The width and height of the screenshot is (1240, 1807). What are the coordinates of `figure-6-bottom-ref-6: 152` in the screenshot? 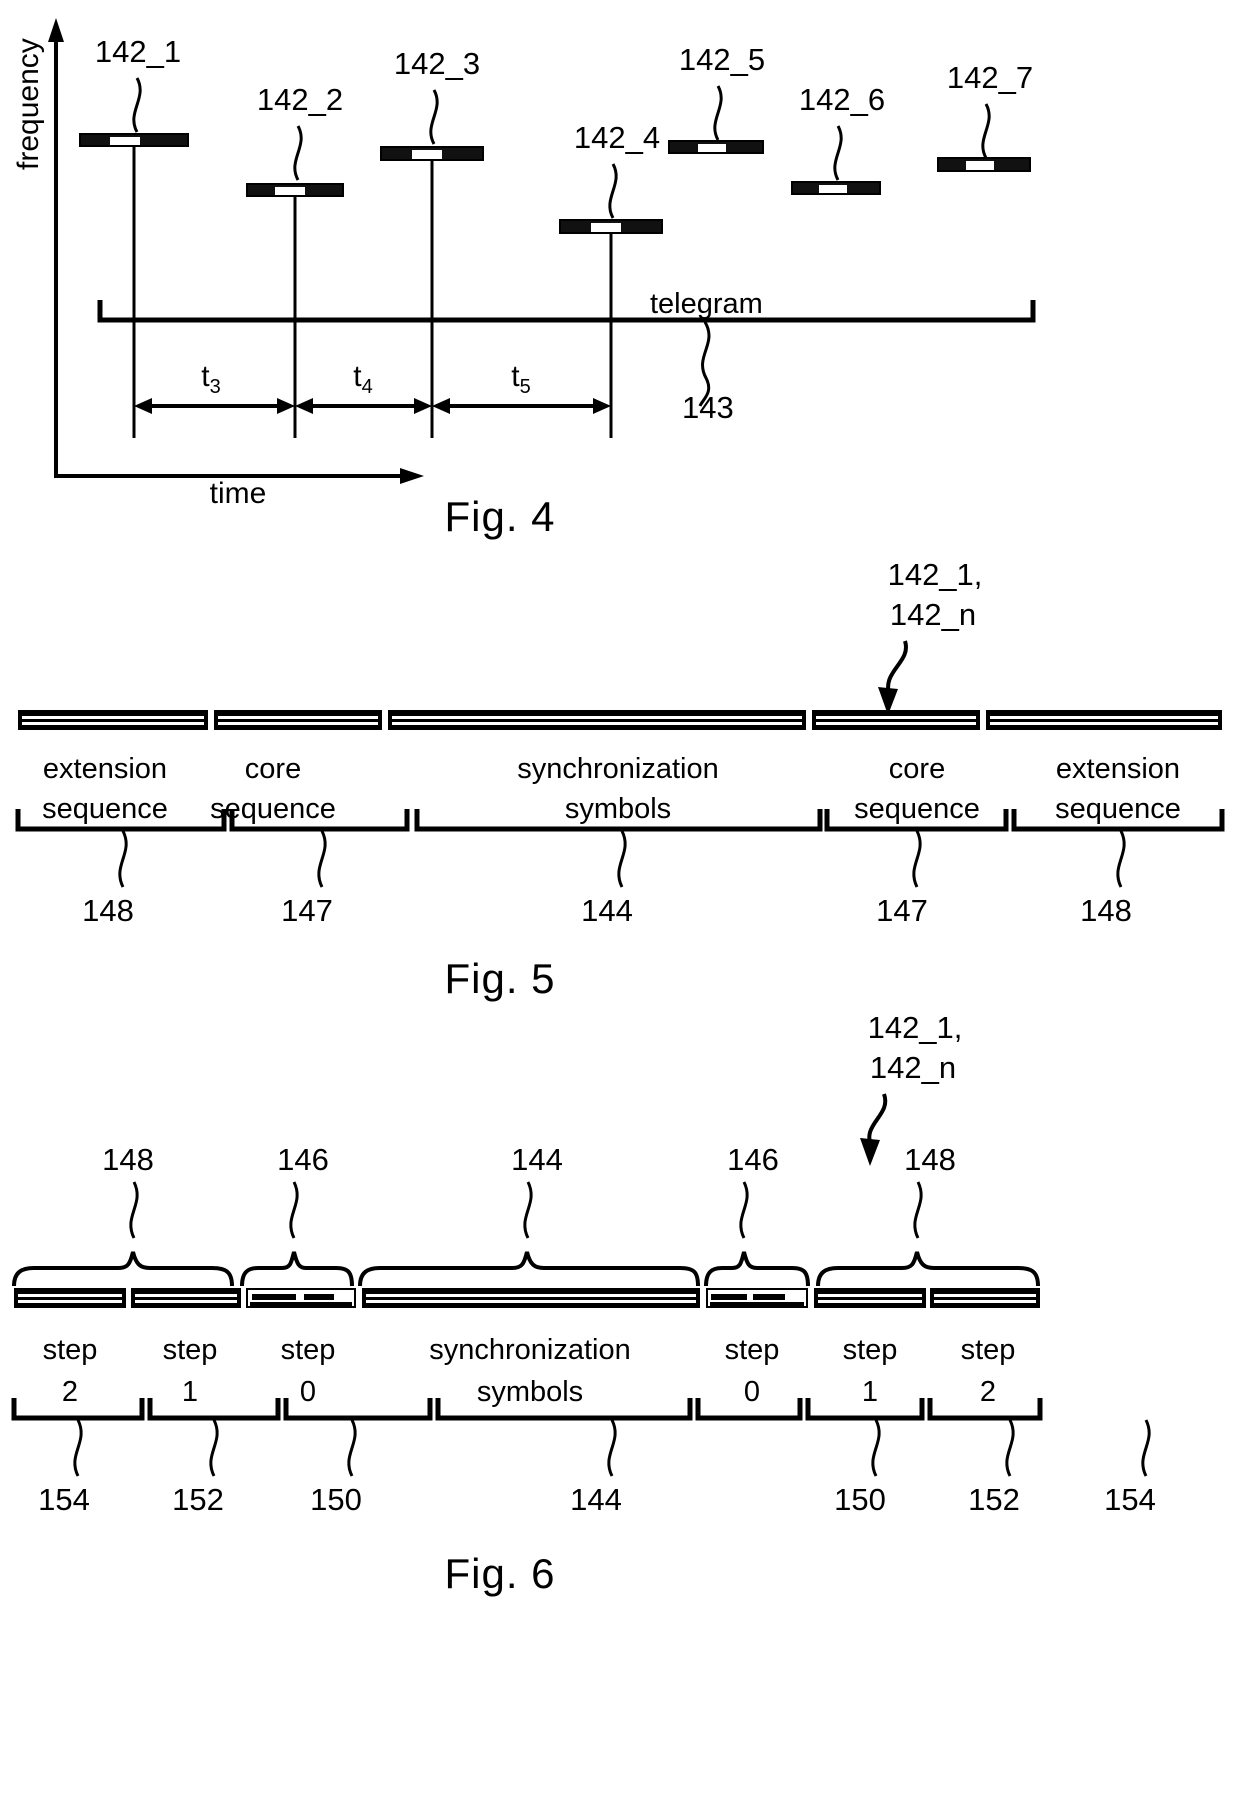 It's located at (994, 1499).